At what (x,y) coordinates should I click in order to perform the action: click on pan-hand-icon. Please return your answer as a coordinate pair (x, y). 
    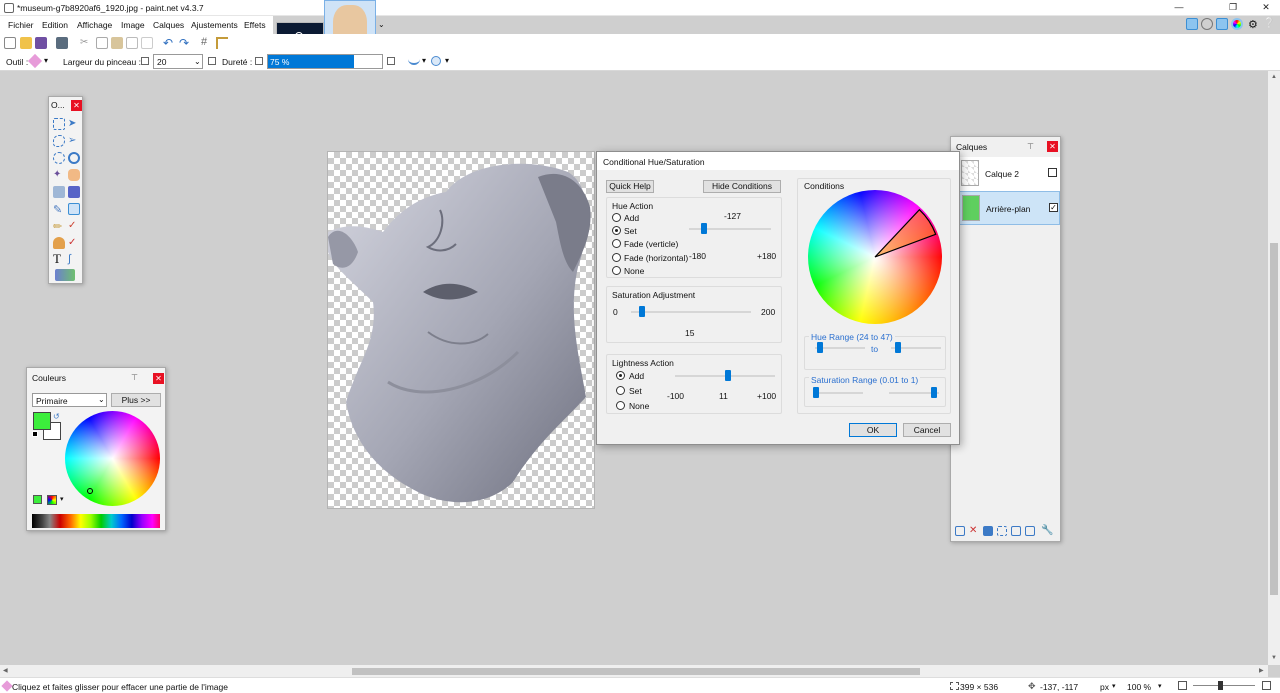
    Looking at the image, I should click on (74, 175).